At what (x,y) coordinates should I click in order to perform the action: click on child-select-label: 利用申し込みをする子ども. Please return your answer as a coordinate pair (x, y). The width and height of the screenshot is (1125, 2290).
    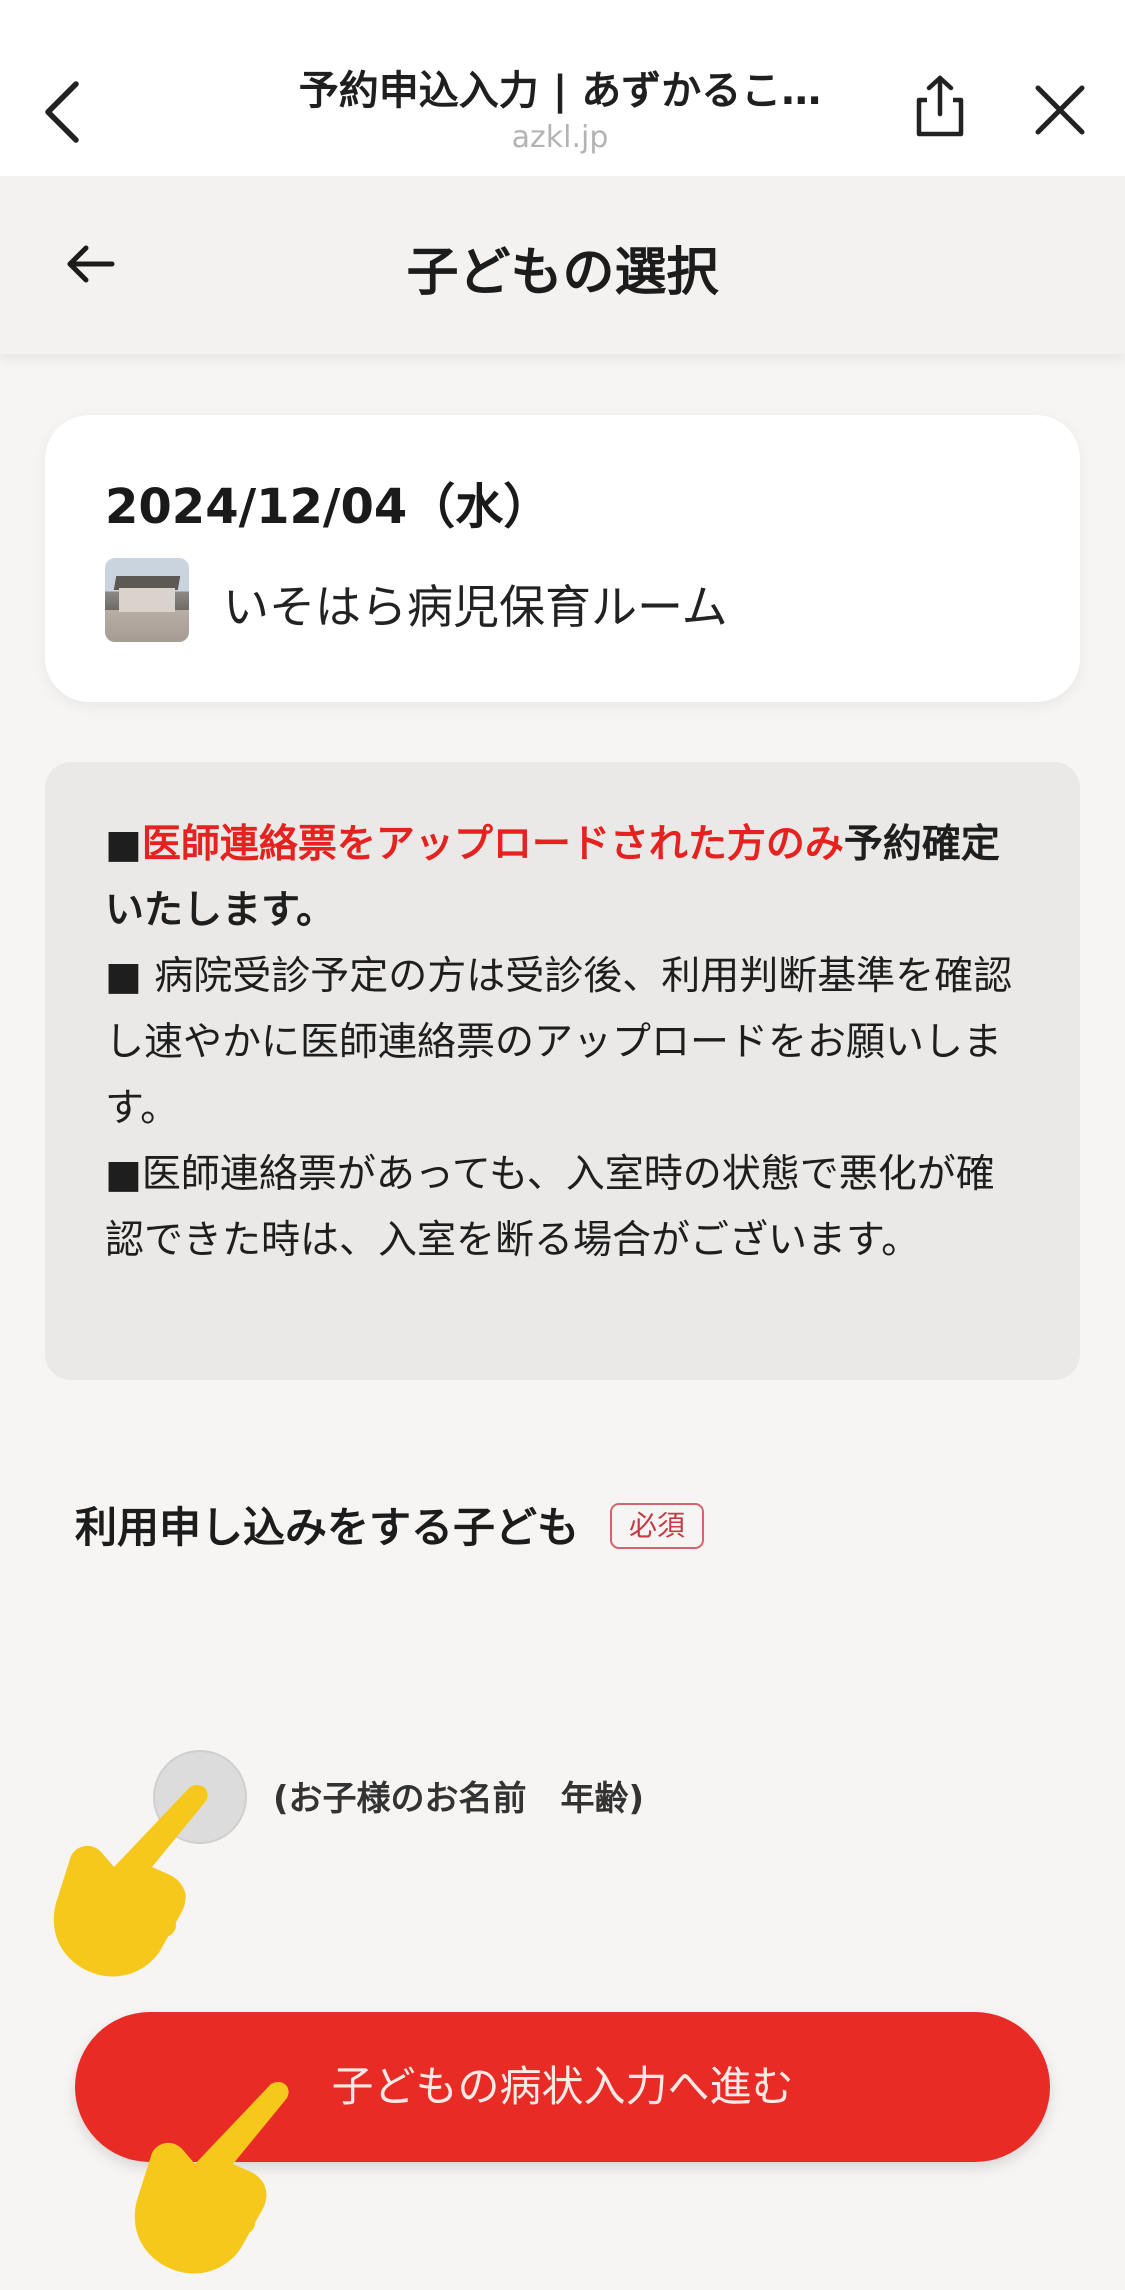
    Looking at the image, I should click on (327, 1527).